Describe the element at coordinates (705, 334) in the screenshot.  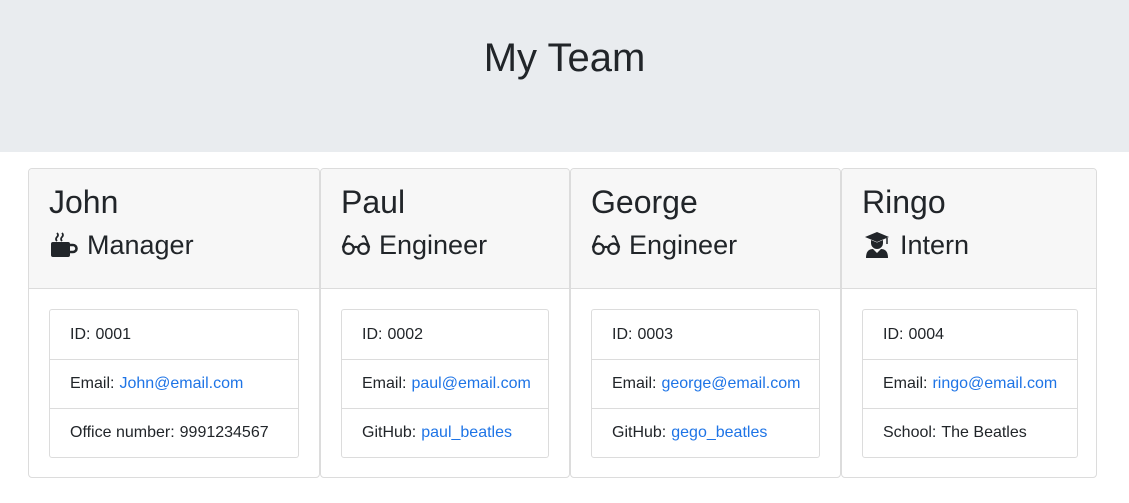
I see `id-row: ID: 0003` at that location.